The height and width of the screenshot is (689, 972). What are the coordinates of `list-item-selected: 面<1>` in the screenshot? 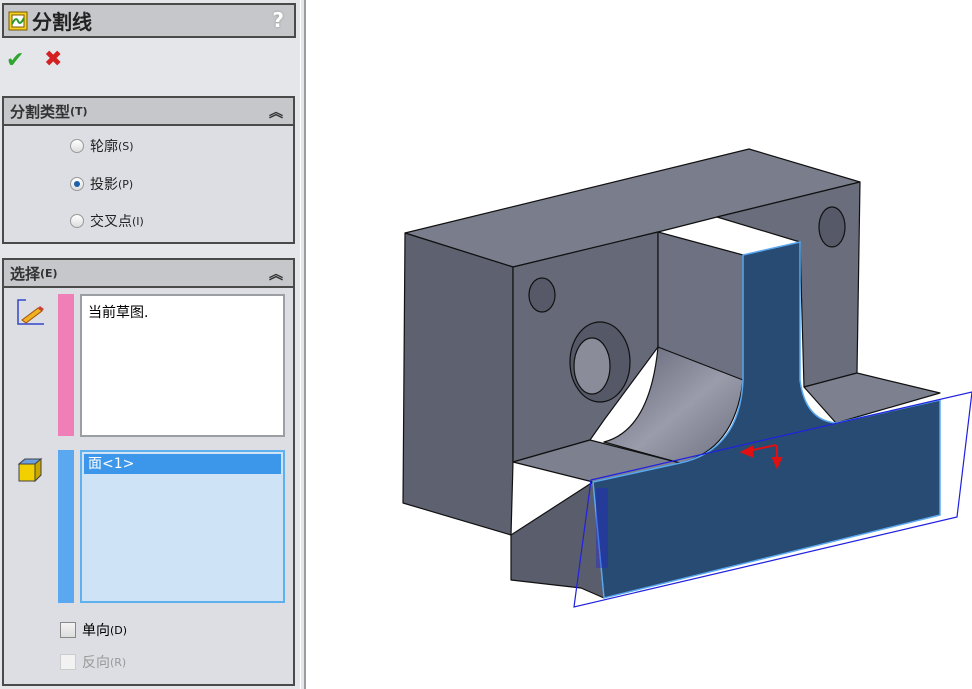 It's located at (182, 464).